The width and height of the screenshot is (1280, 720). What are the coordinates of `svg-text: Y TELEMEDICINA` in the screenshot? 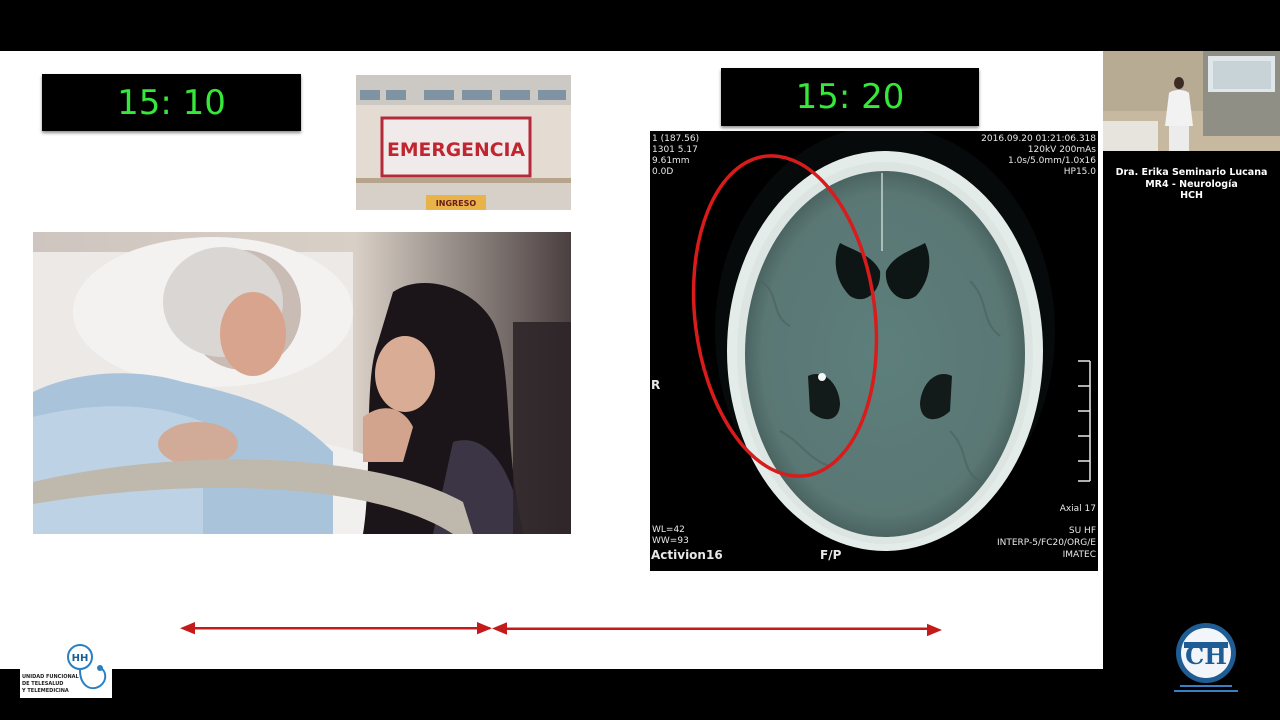 It's located at (45, 691).